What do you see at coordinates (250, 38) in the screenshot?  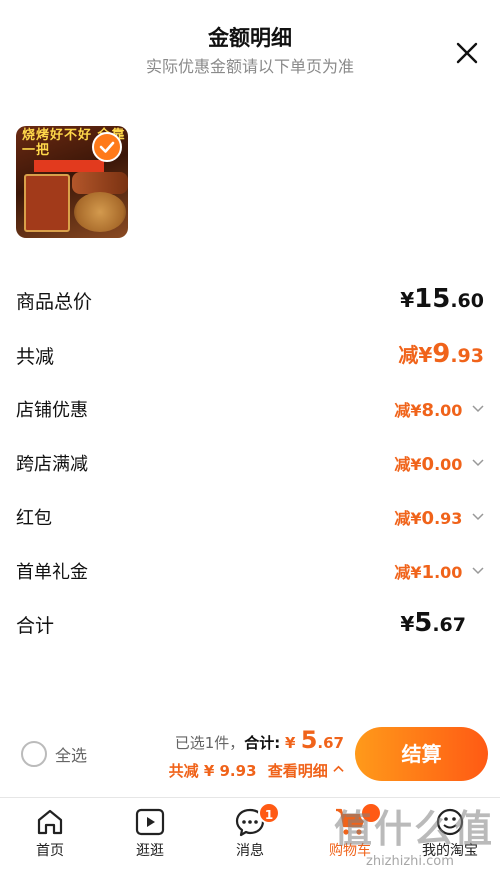 I see `page-title: 金额明细` at bounding box center [250, 38].